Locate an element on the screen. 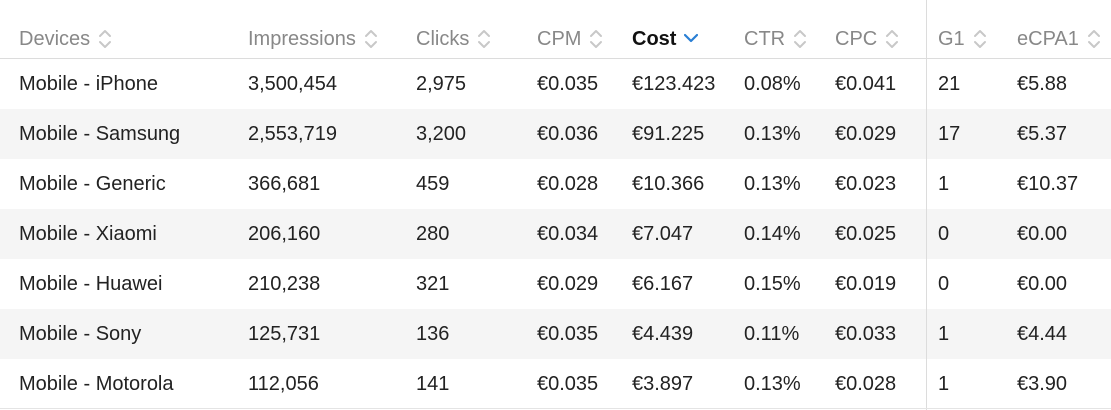 This screenshot has width=1111, height=410. cell-ecpa1: €3.90 is located at coordinates (1042, 384).